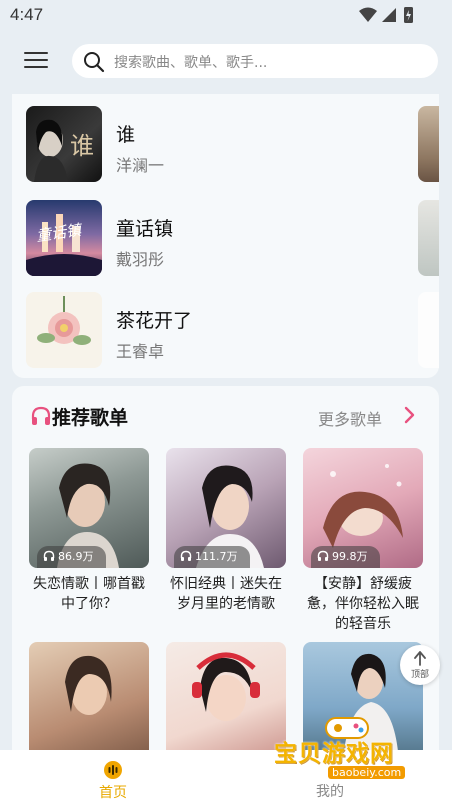 Image resolution: width=452 pixels, height=804 pixels. What do you see at coordinates (367, 772) in the screenshot?
I see `watermark-url: baobeiy.com` at bounding box center [367, 772].